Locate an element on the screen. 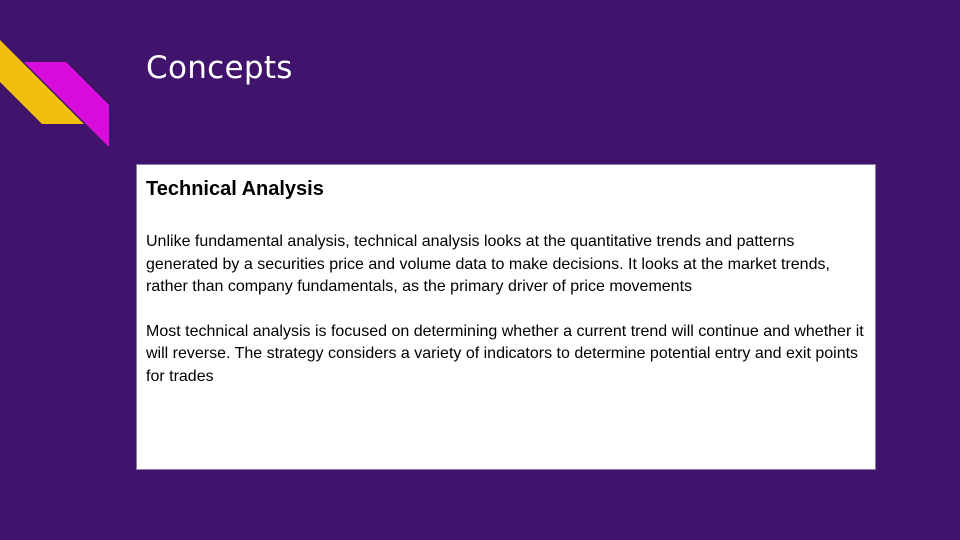  content-heading: Technical Analysis is located at coordinates (235, 189).